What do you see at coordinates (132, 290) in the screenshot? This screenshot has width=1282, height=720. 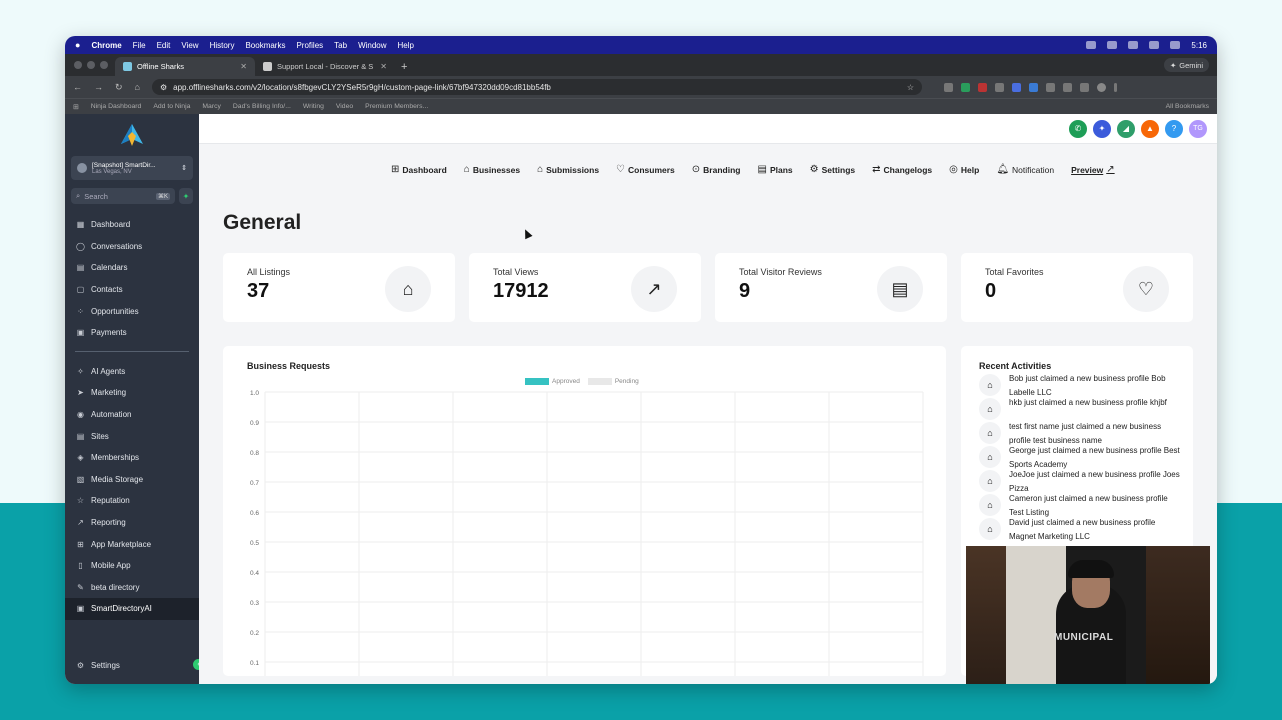 I see `sidebar-item-contacts: ▢ Contacts` at bounding box center [132, 290].